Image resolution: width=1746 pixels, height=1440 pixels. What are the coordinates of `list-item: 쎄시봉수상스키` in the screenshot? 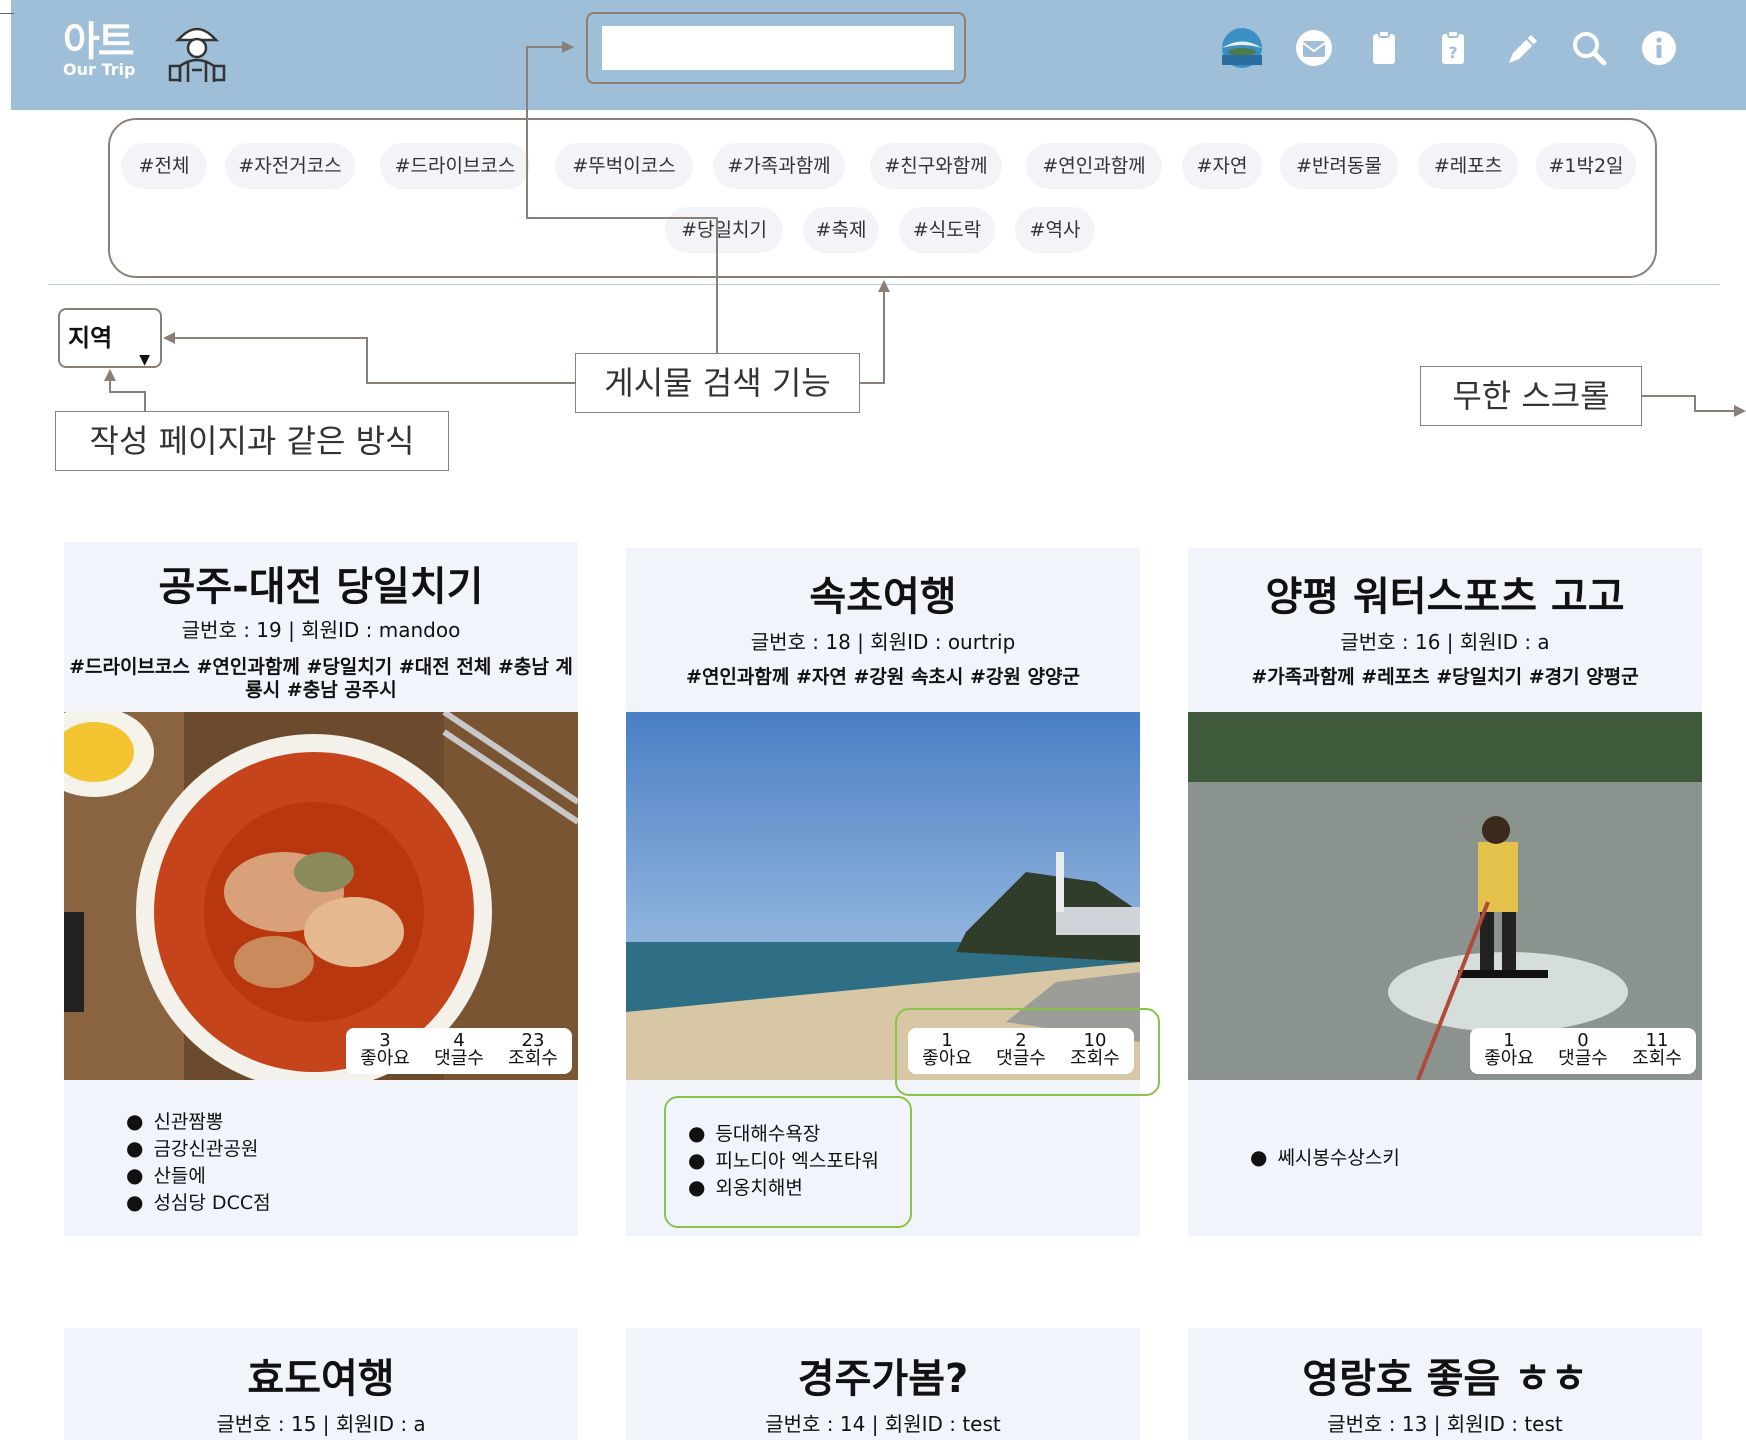 It's located at (1324, 1157).